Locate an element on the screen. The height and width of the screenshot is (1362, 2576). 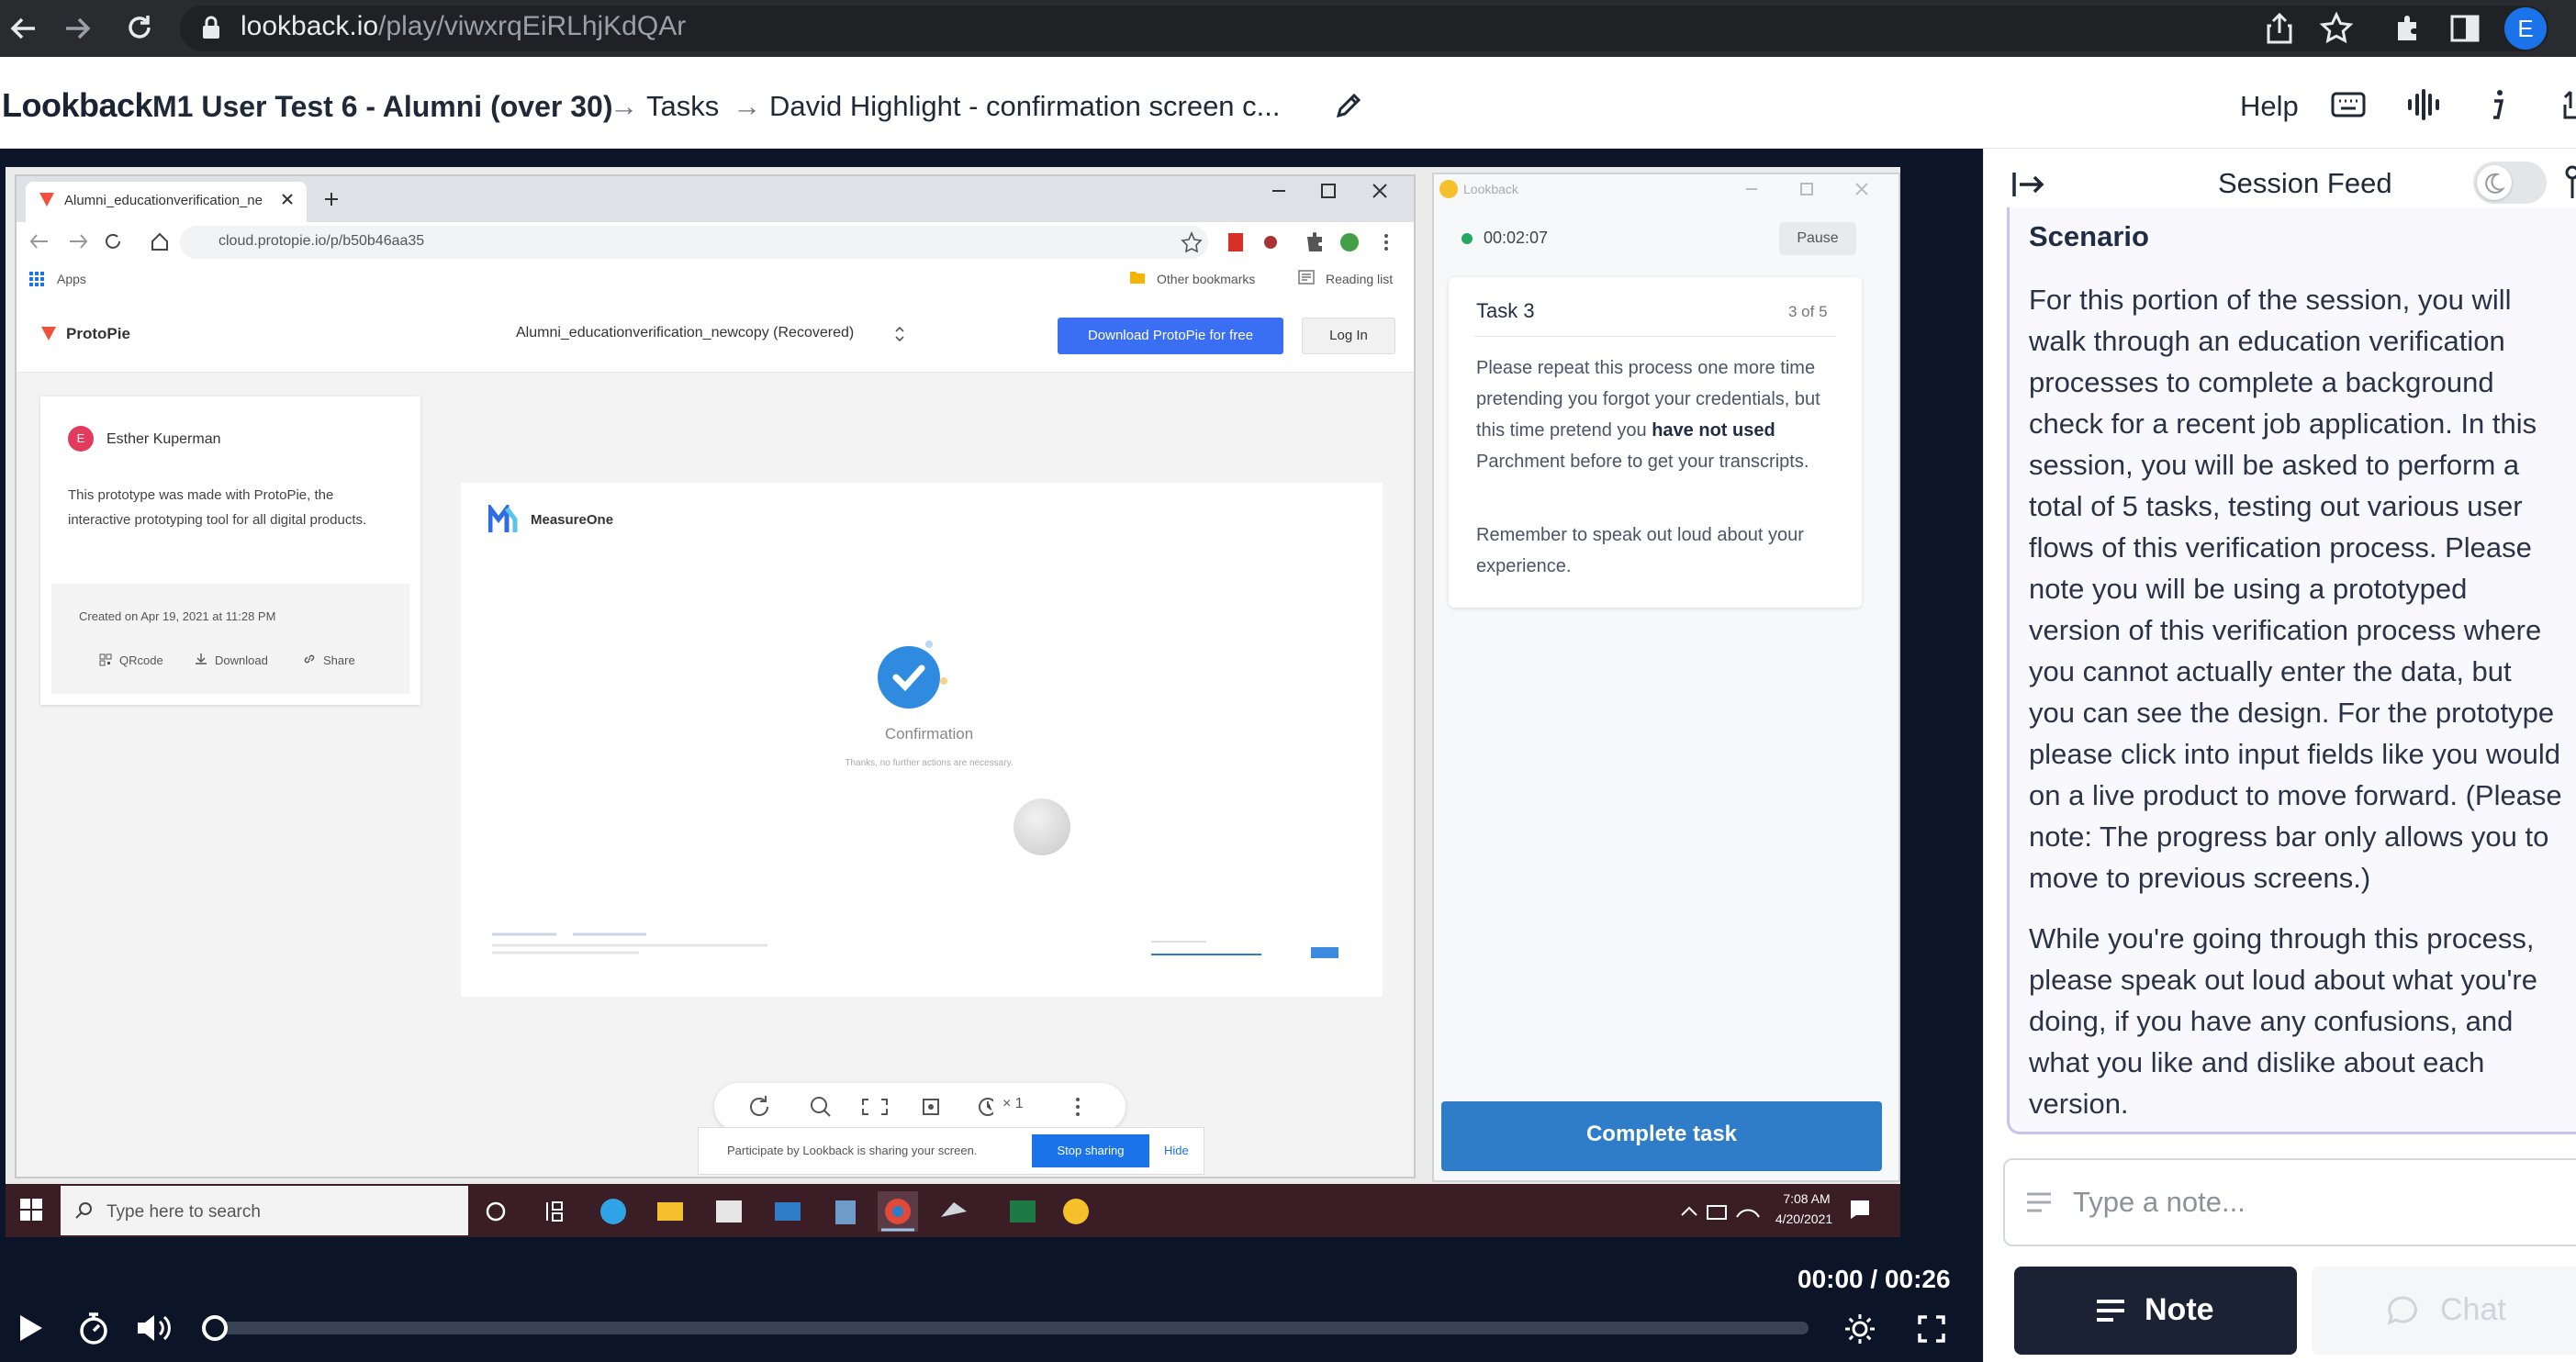
filter-icon is located at coordinates (2569, 183).